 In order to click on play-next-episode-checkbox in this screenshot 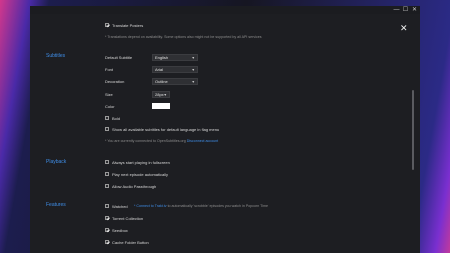, I will do `click(107, 174)`.